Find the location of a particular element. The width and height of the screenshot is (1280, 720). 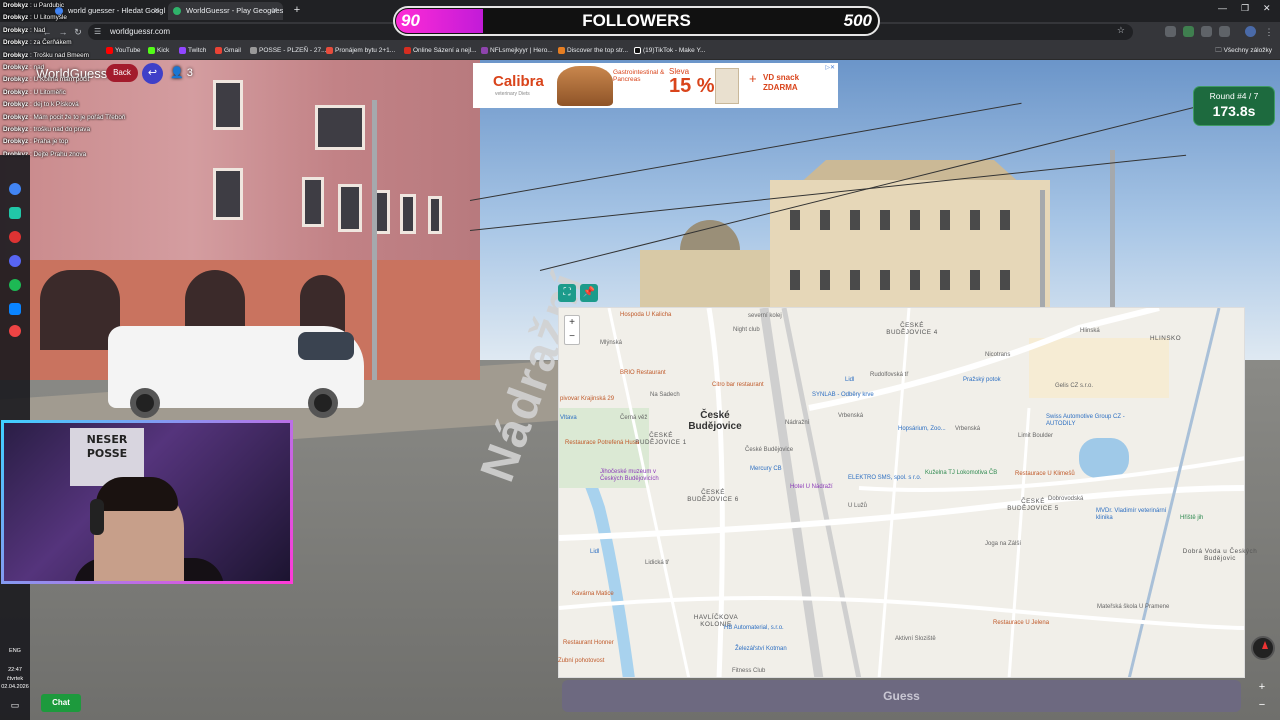

streamer-hair is located at coordinates (137, 494).